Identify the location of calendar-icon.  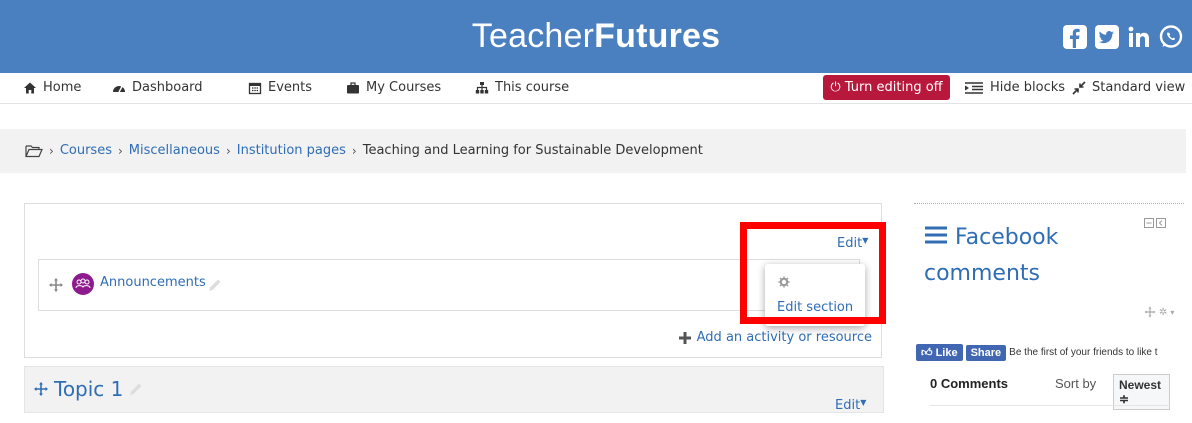
(255, 88).